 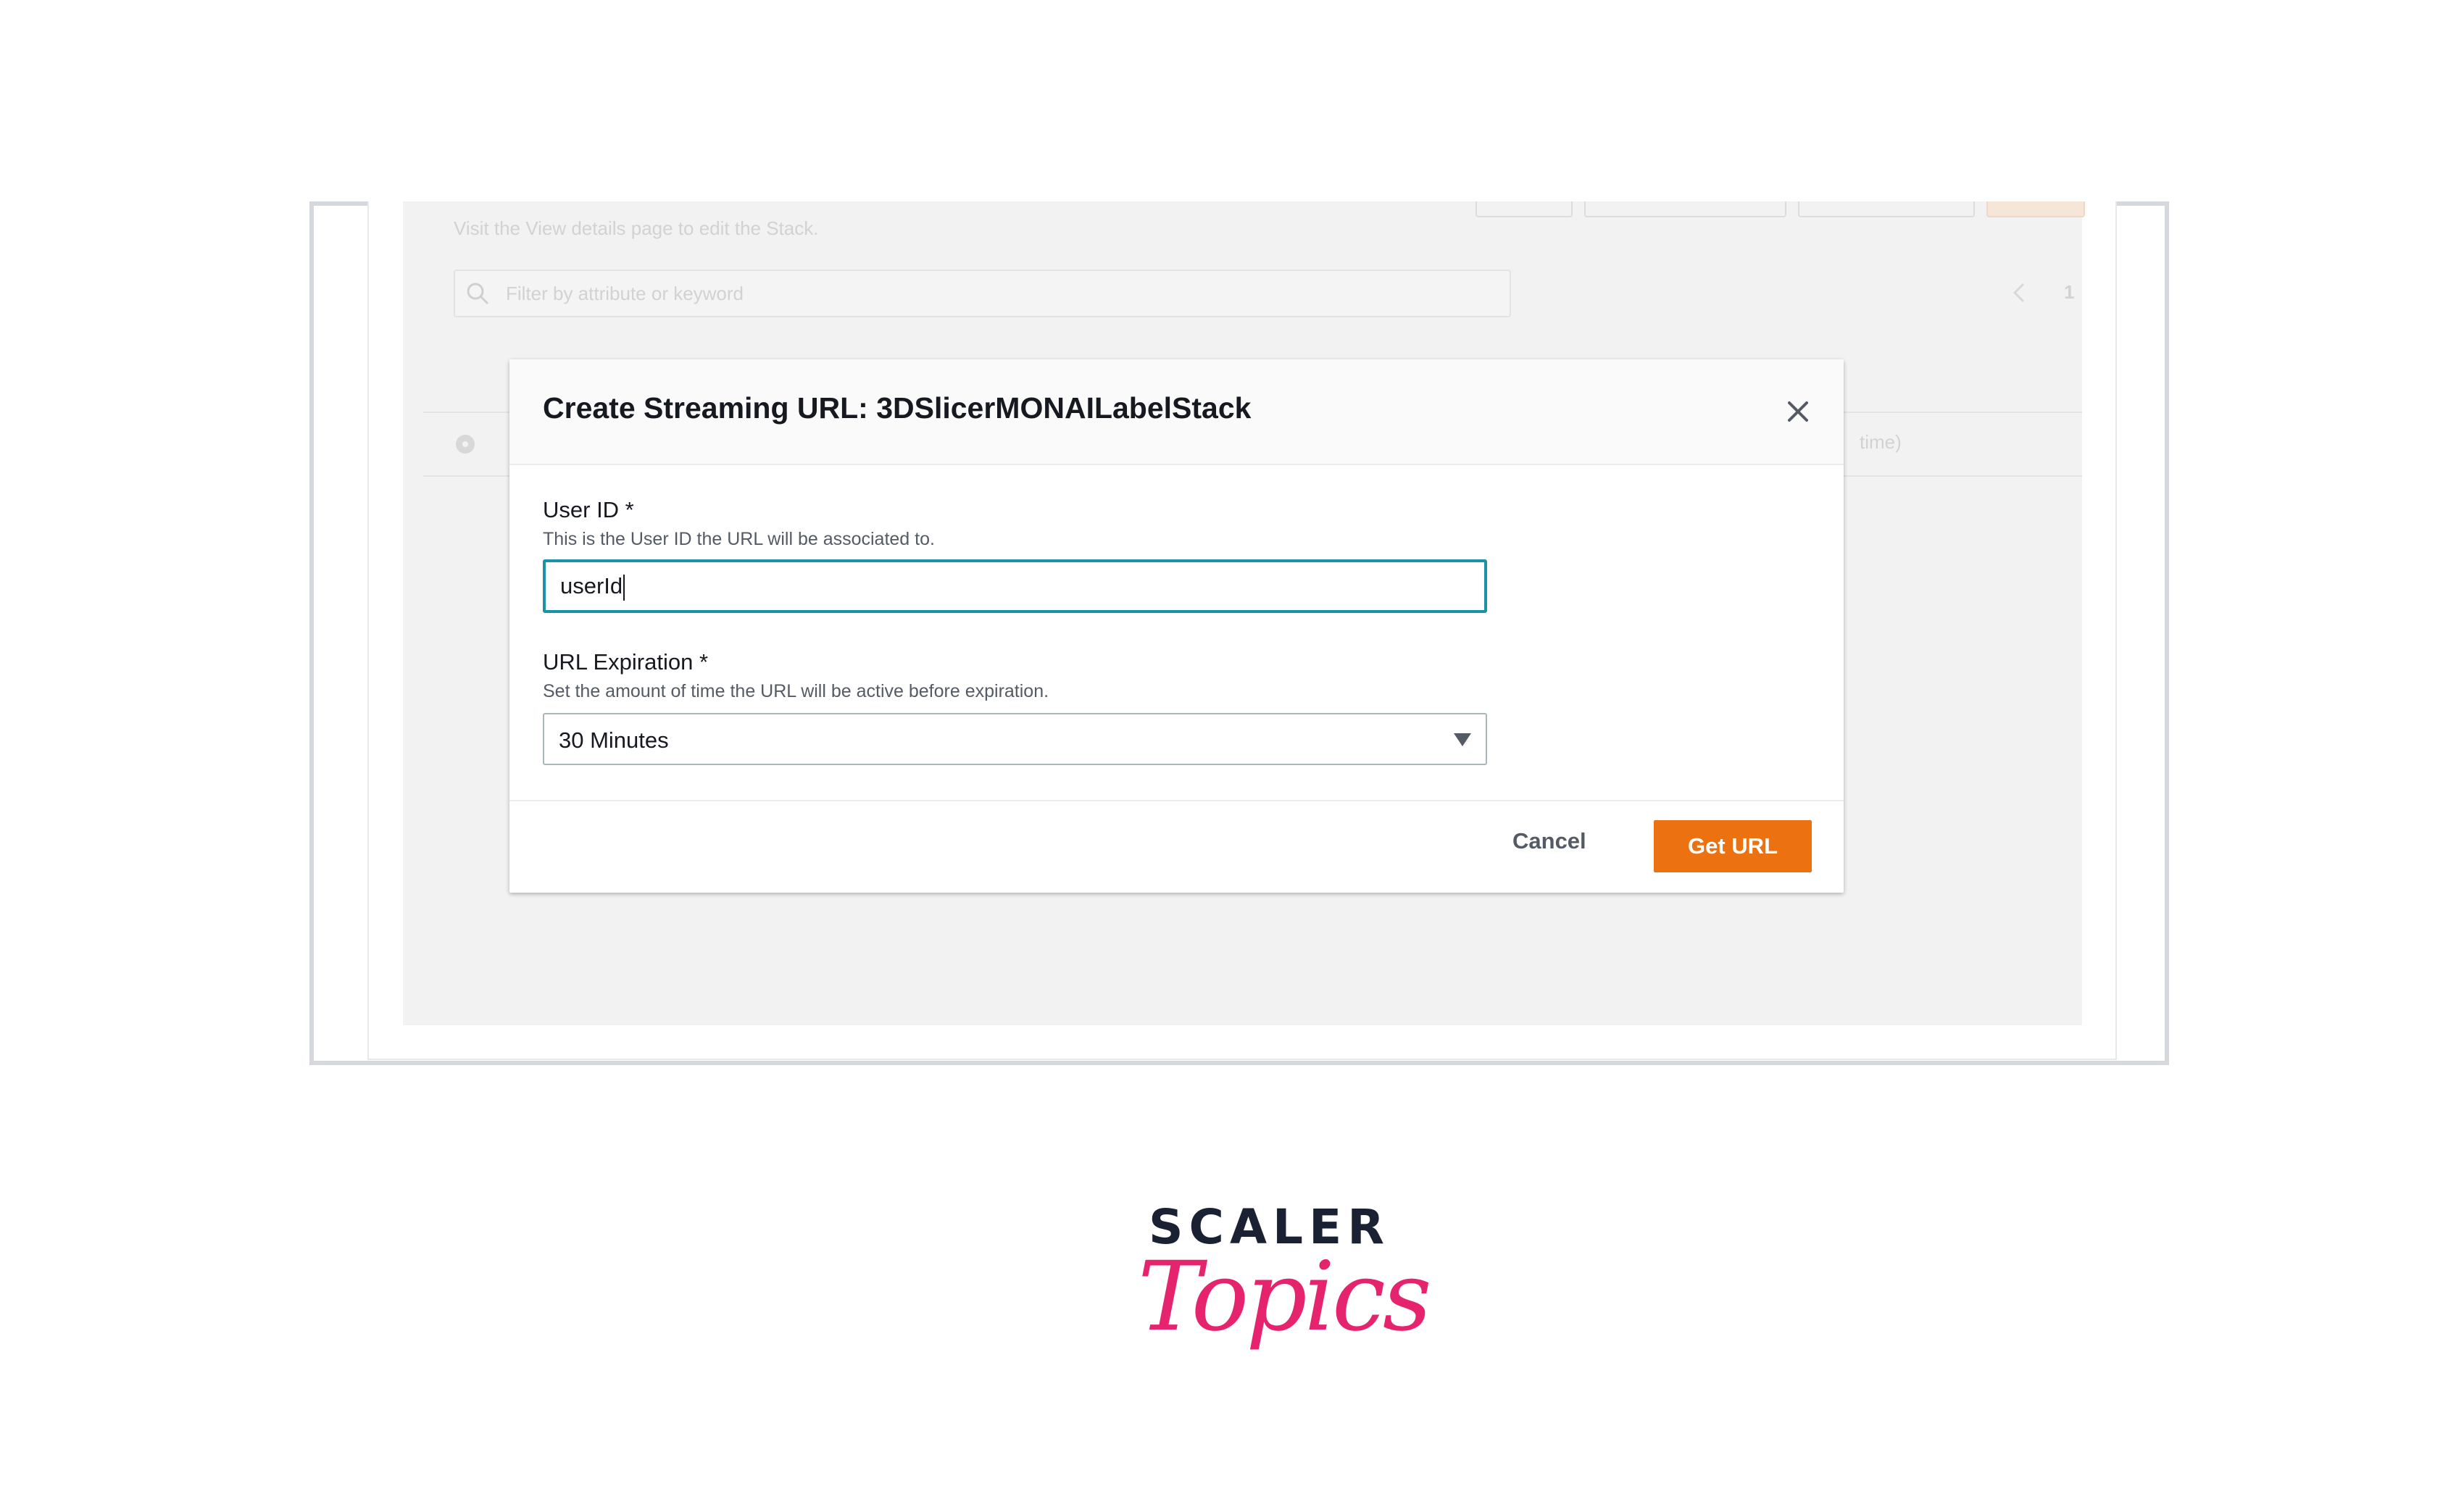 What do you see at coordinates (2069, 292) in the screenshot?
I see `background-page-number: 1` at bounding box center [2069, 292].